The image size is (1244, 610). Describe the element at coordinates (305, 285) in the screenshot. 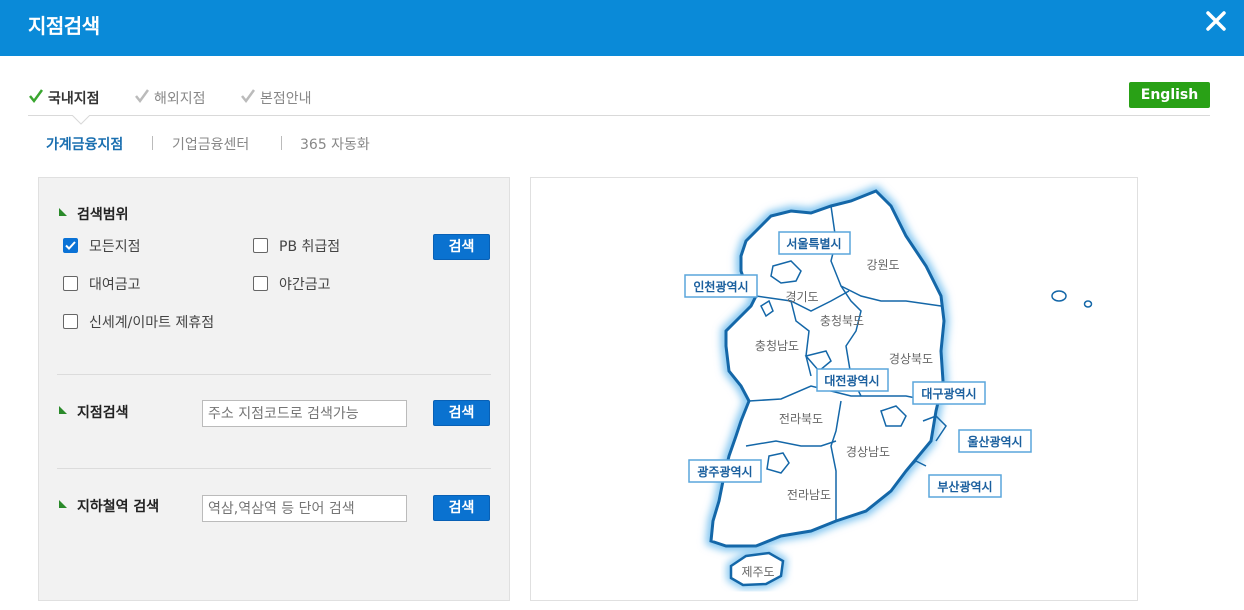

I see `checkbox-label: 야간금고` at that location.